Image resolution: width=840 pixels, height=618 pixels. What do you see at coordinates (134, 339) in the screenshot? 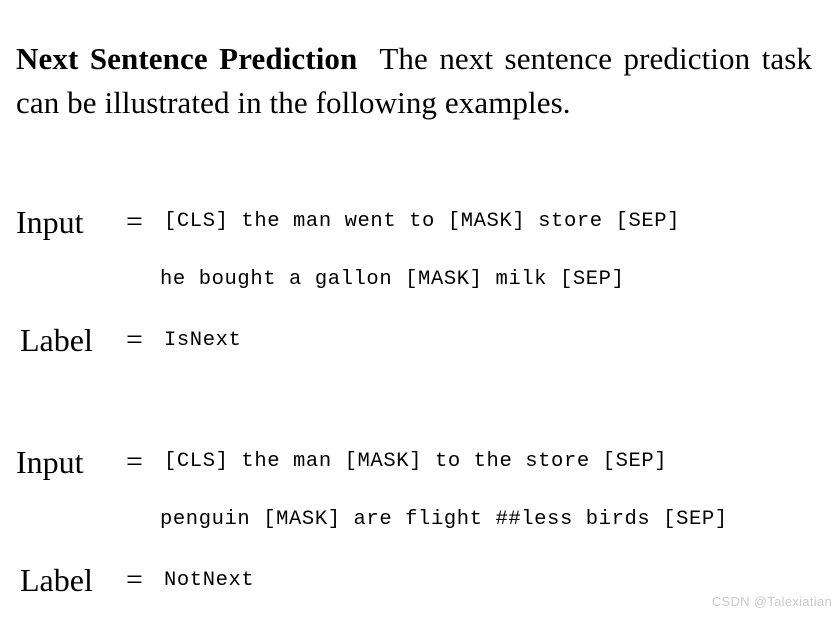
I see `equals-sign-label-1: =` at bounding box center [134, 339].